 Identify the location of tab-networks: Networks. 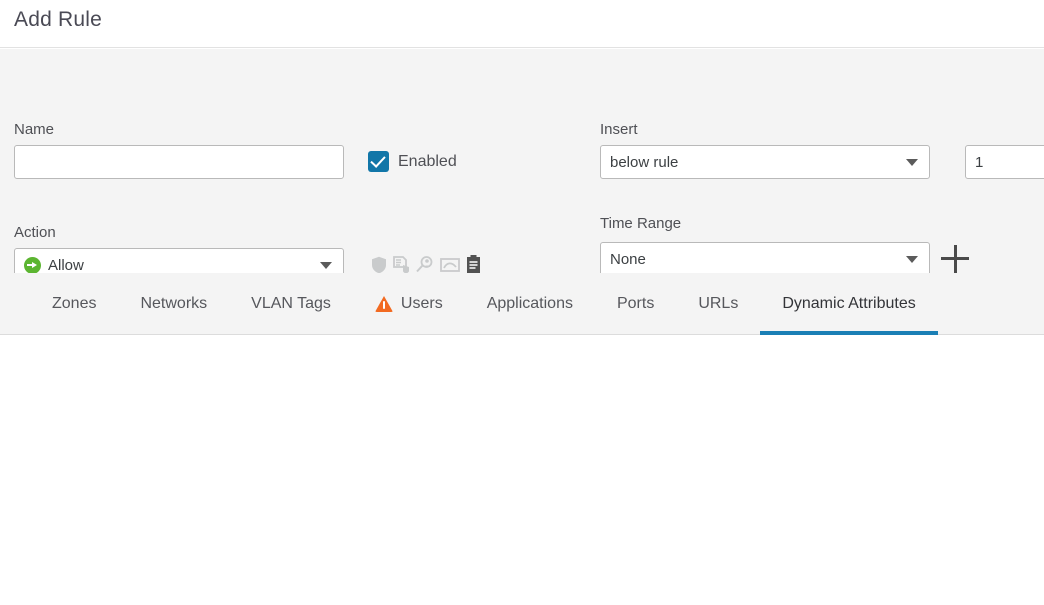
(173, 304).